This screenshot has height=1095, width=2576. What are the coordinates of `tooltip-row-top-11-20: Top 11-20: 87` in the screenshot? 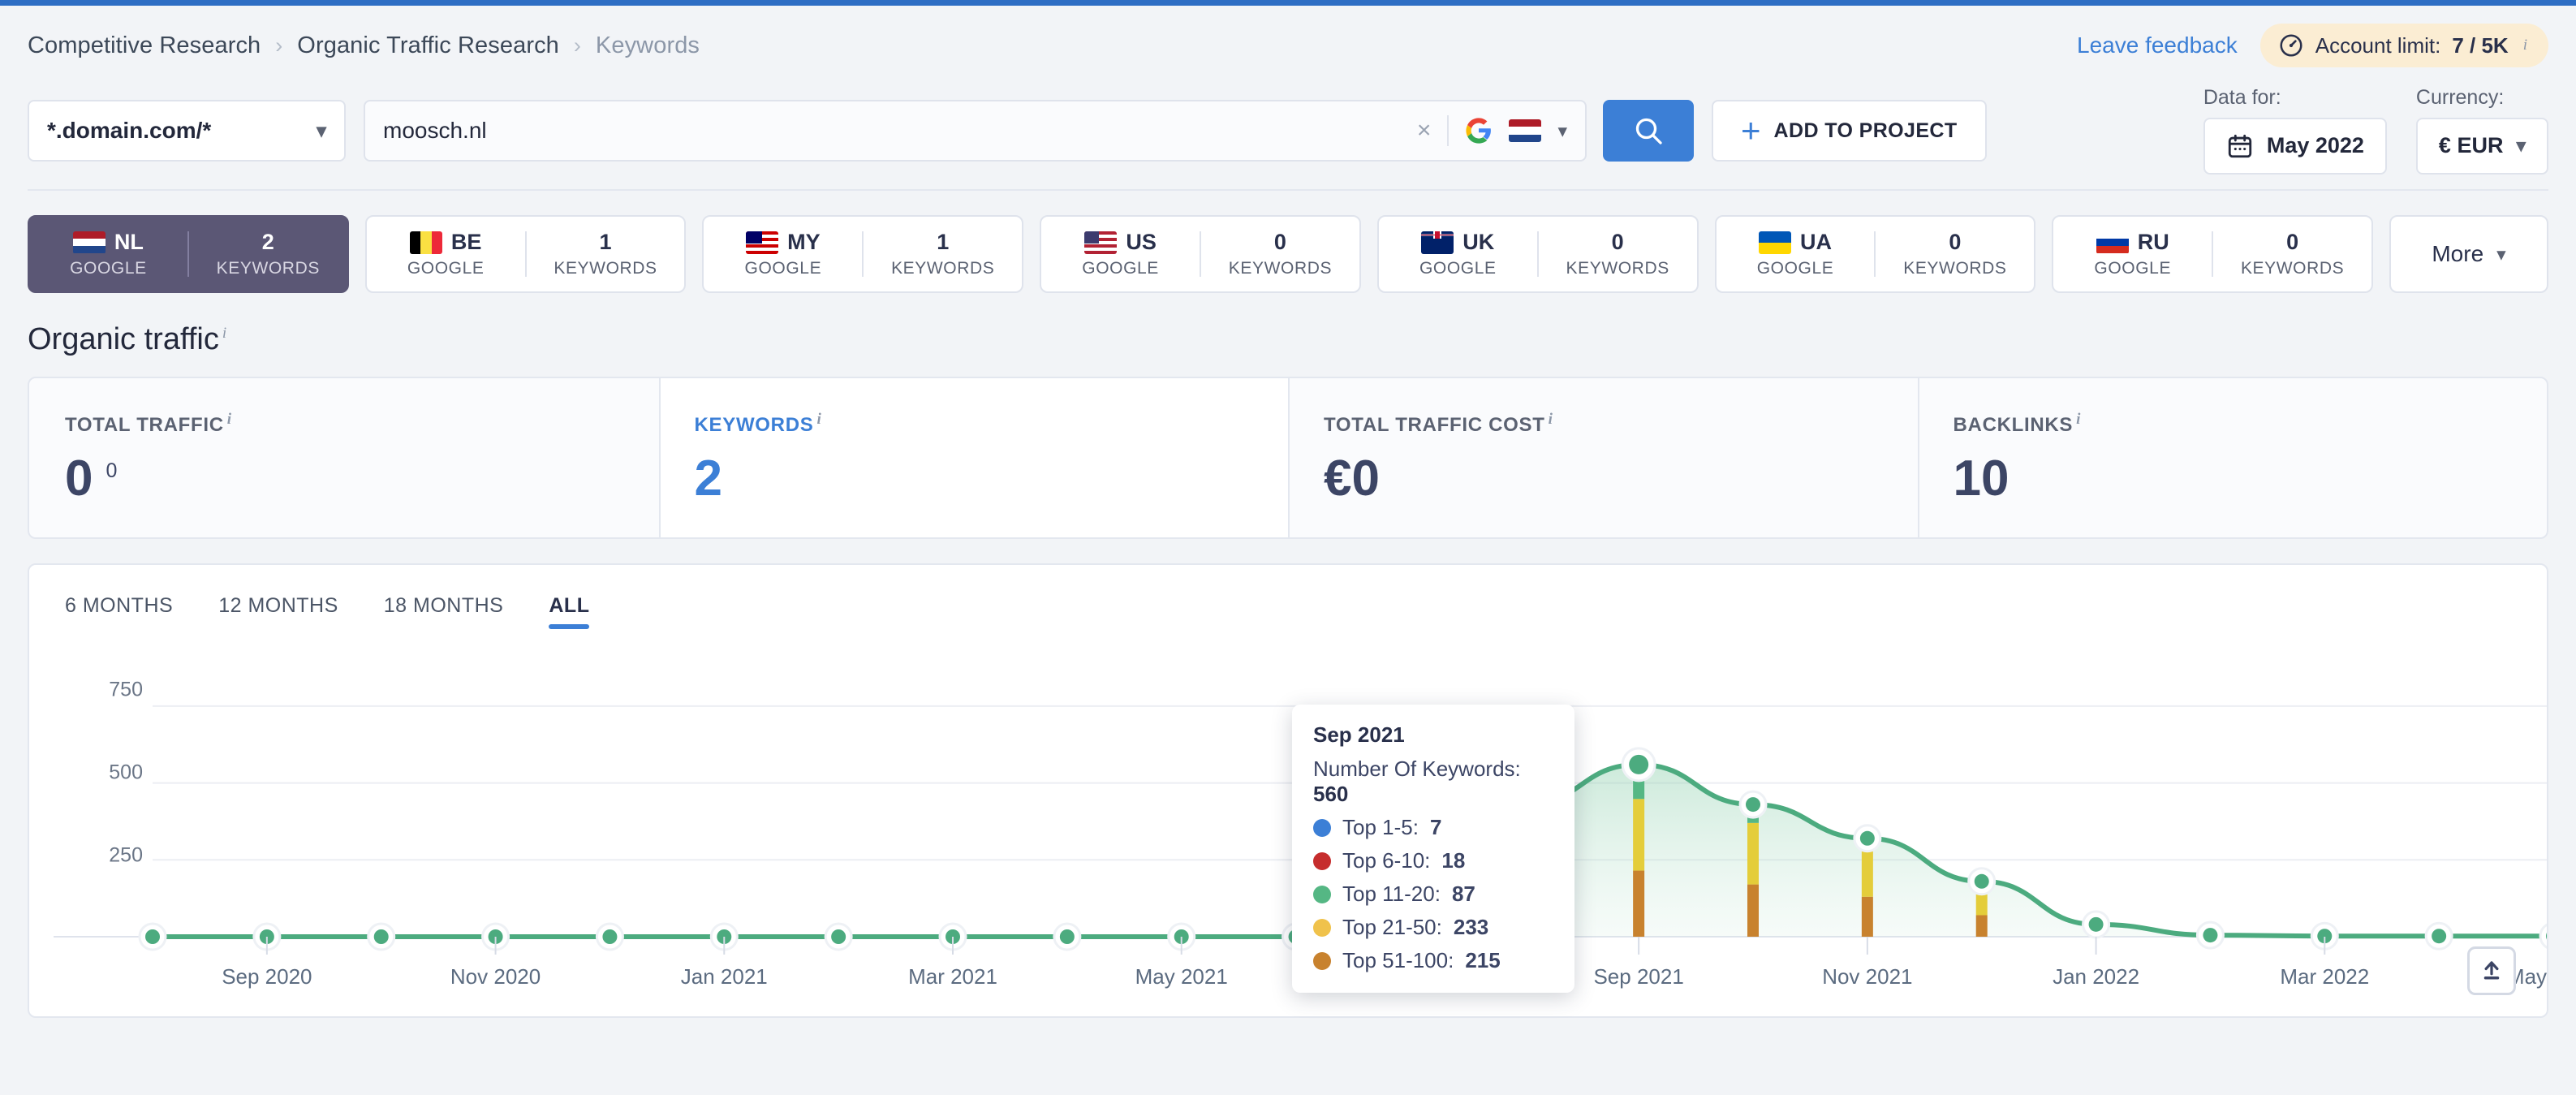 It's located at (1433, 894).